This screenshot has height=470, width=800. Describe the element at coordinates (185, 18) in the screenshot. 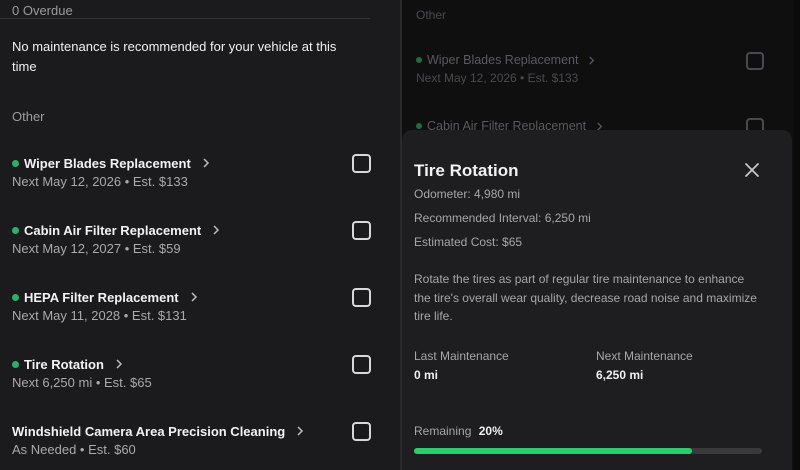

I see `section-divider` at that location.